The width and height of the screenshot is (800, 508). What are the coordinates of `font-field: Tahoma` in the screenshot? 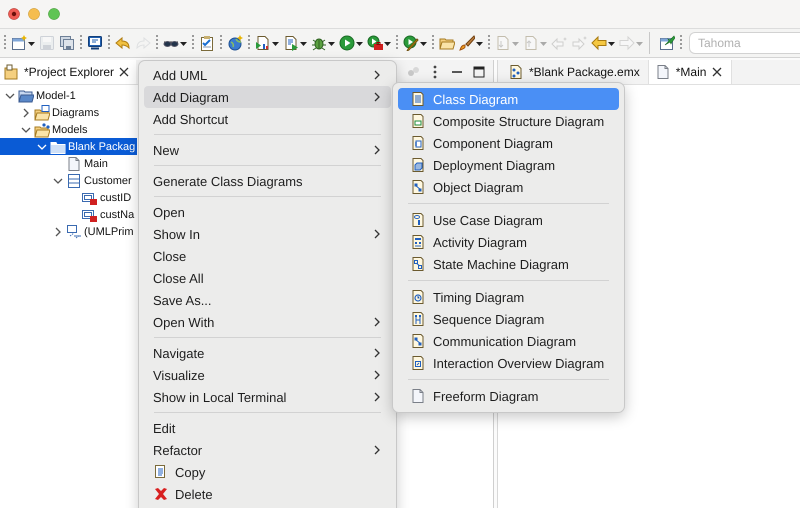 It's located at (744, 43).